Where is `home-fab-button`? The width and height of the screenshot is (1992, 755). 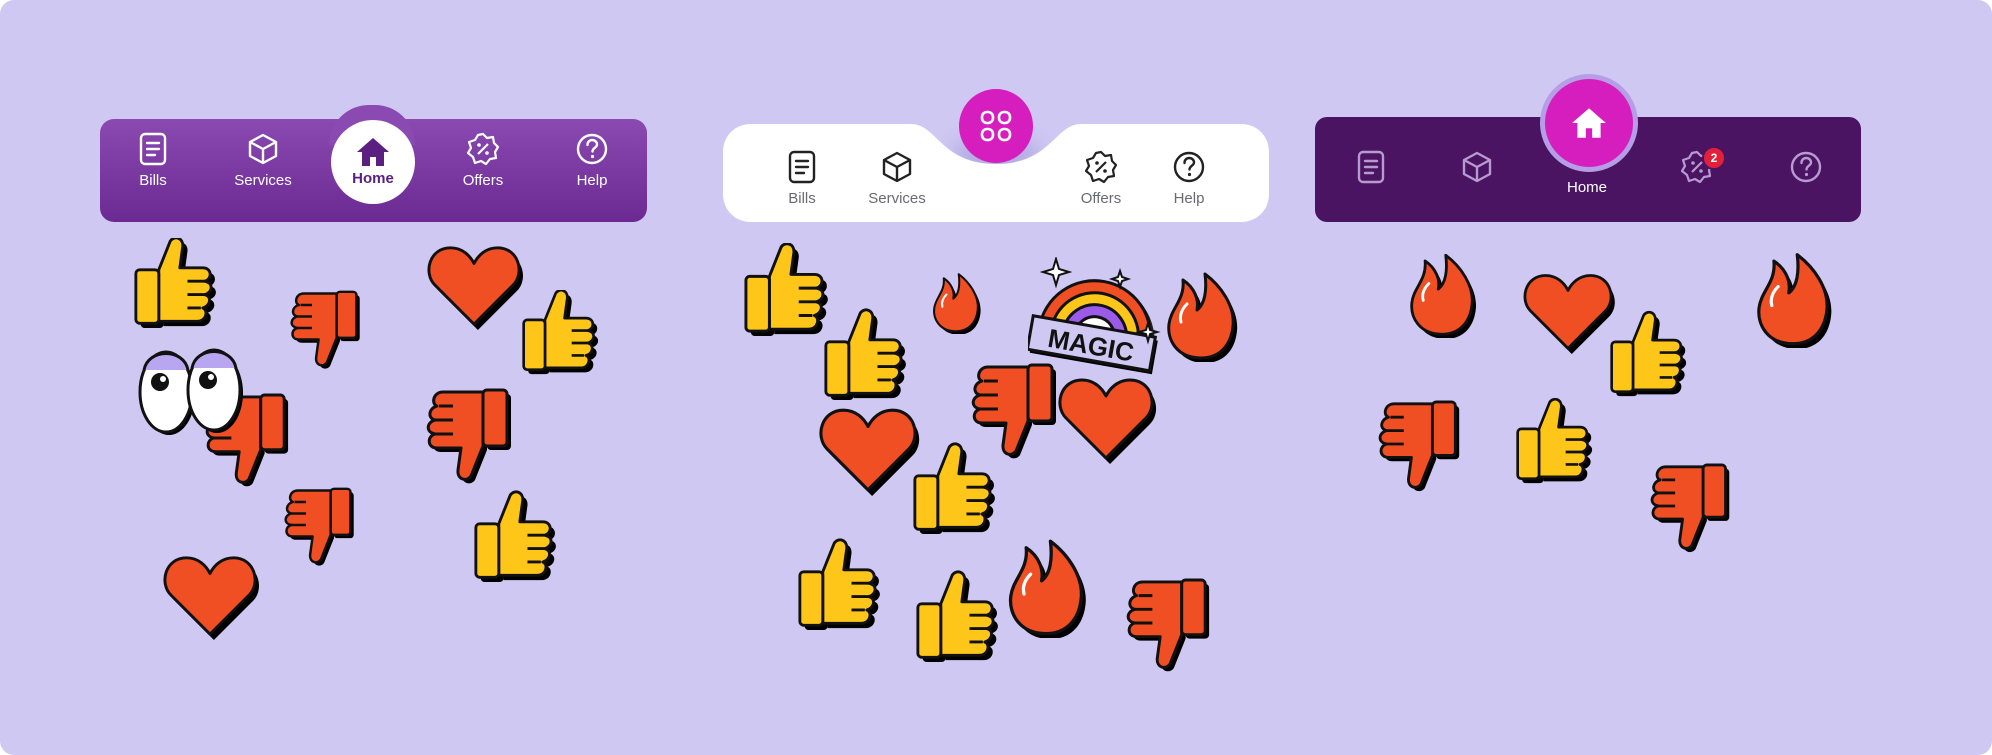
home-fab-button is located at coordinates (1589, 123).